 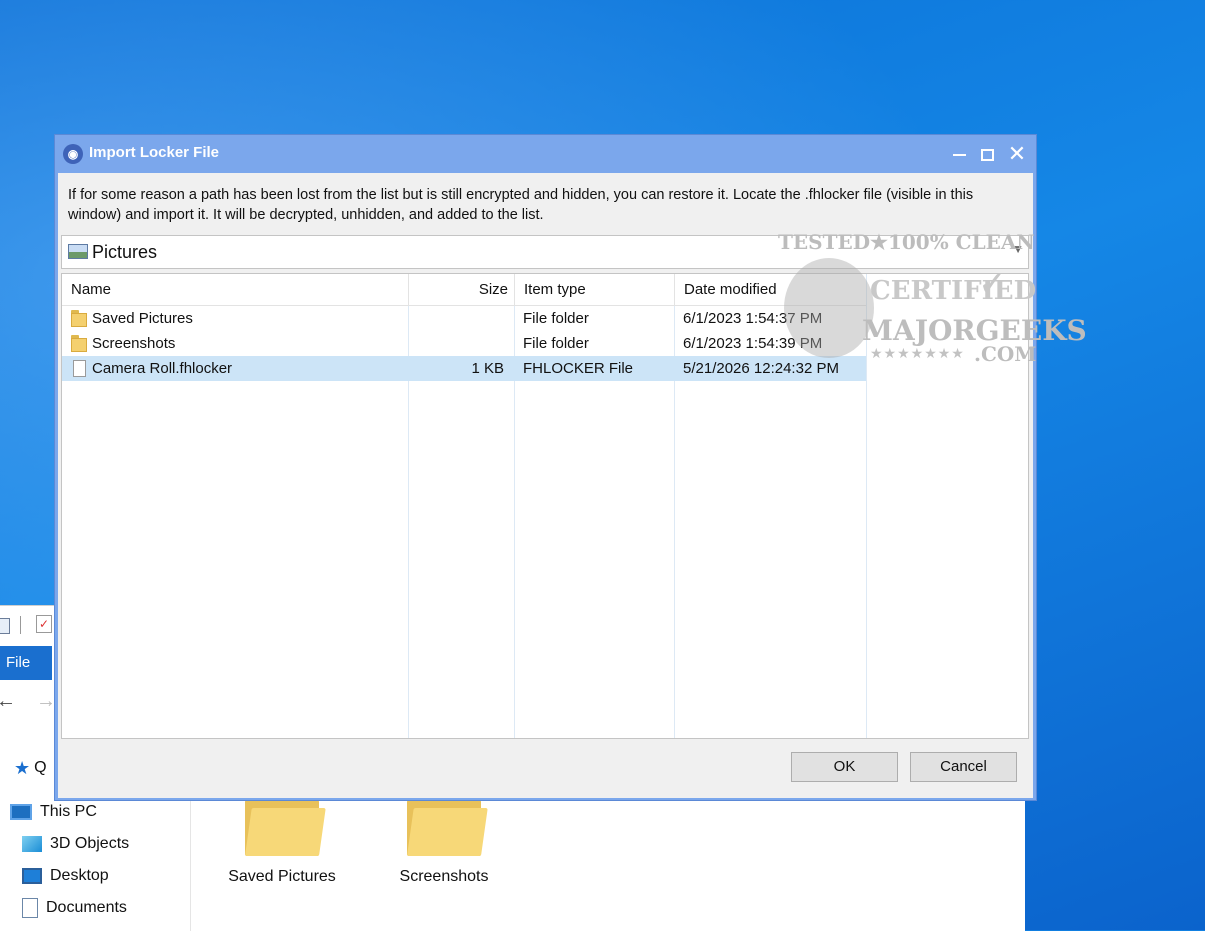 What do you see at coordinates (86, 907) in the screenshot?
I see `tree-label: Documents` at bounding box center [86, 907].